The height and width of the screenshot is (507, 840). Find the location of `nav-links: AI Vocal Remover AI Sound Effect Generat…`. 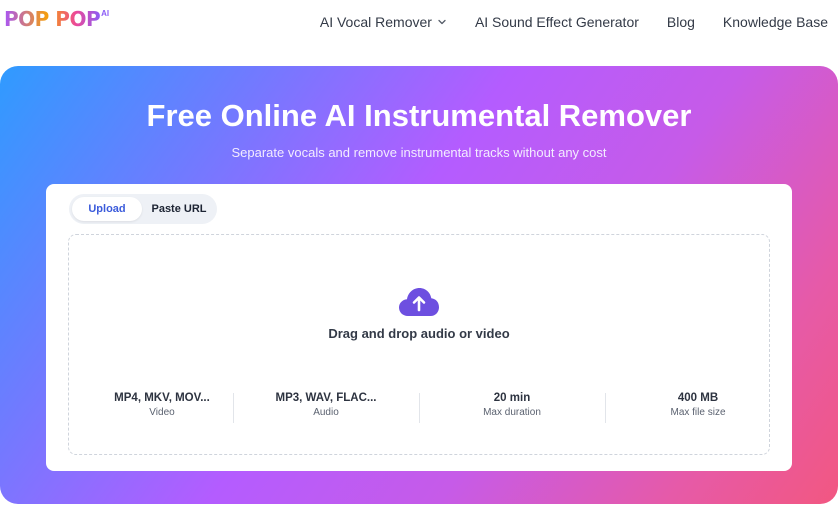

nav-links: AI Vocal Remover AI Sound Effect Generat… is located at coordinates (560, 22).